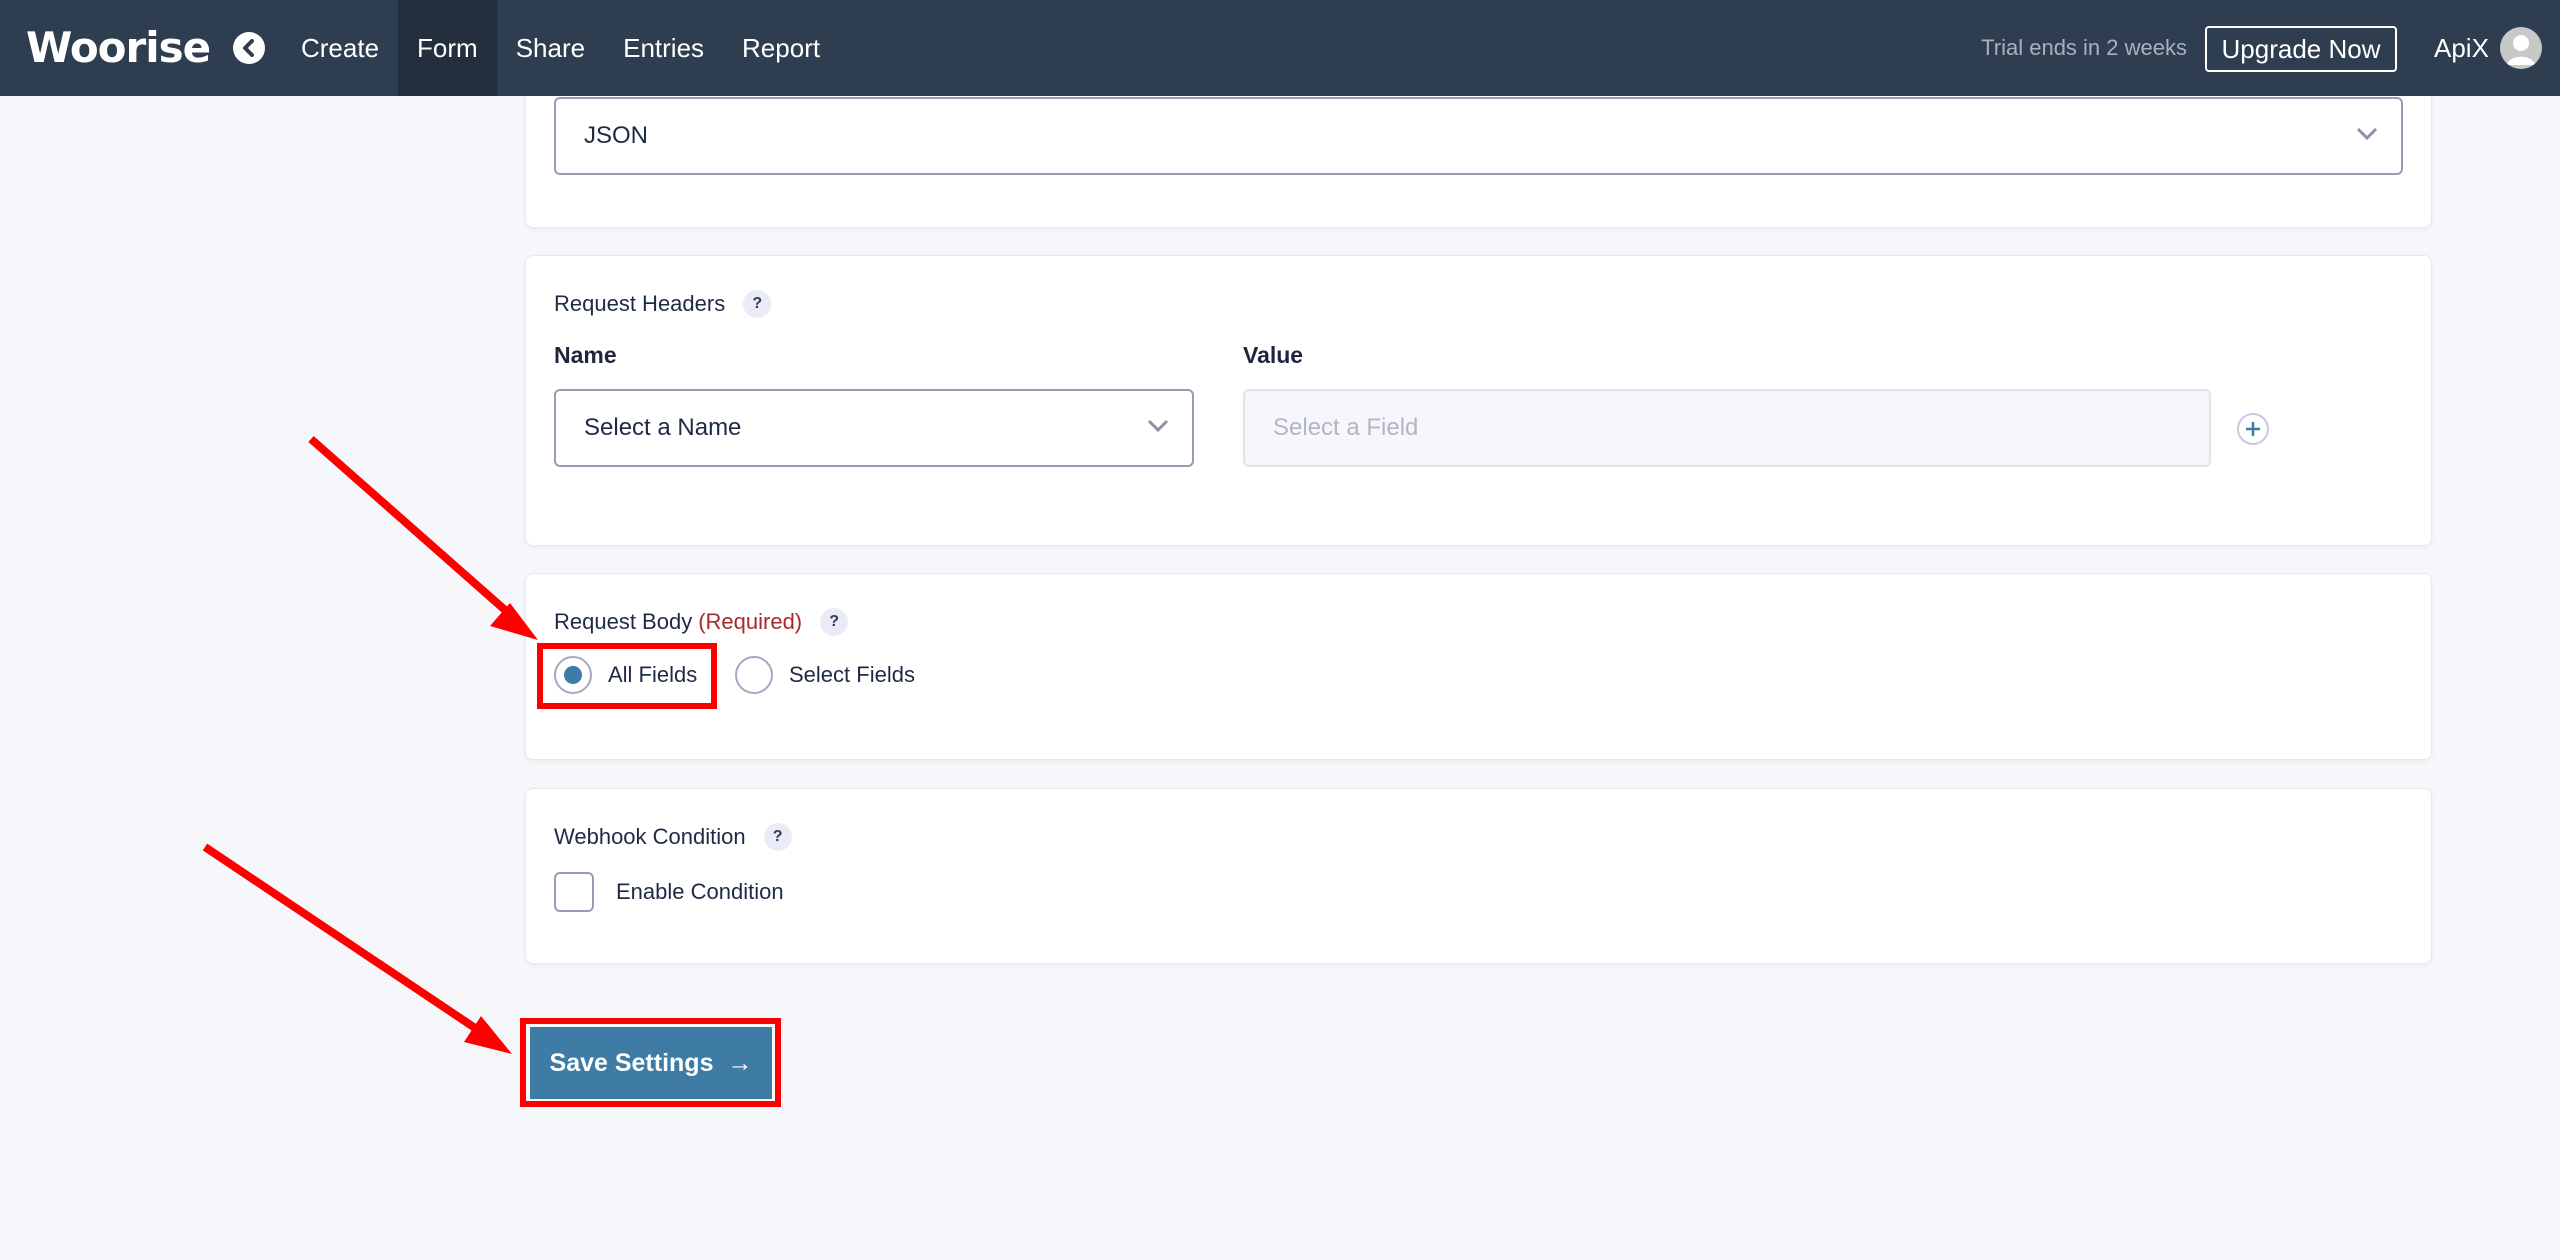 The height and width of the screenshot is (1260, 2560). What do you see at coordinates (357, 948) in the screenshot?
I see `arrow-to-save-settings` at bounding box center [357, 948].